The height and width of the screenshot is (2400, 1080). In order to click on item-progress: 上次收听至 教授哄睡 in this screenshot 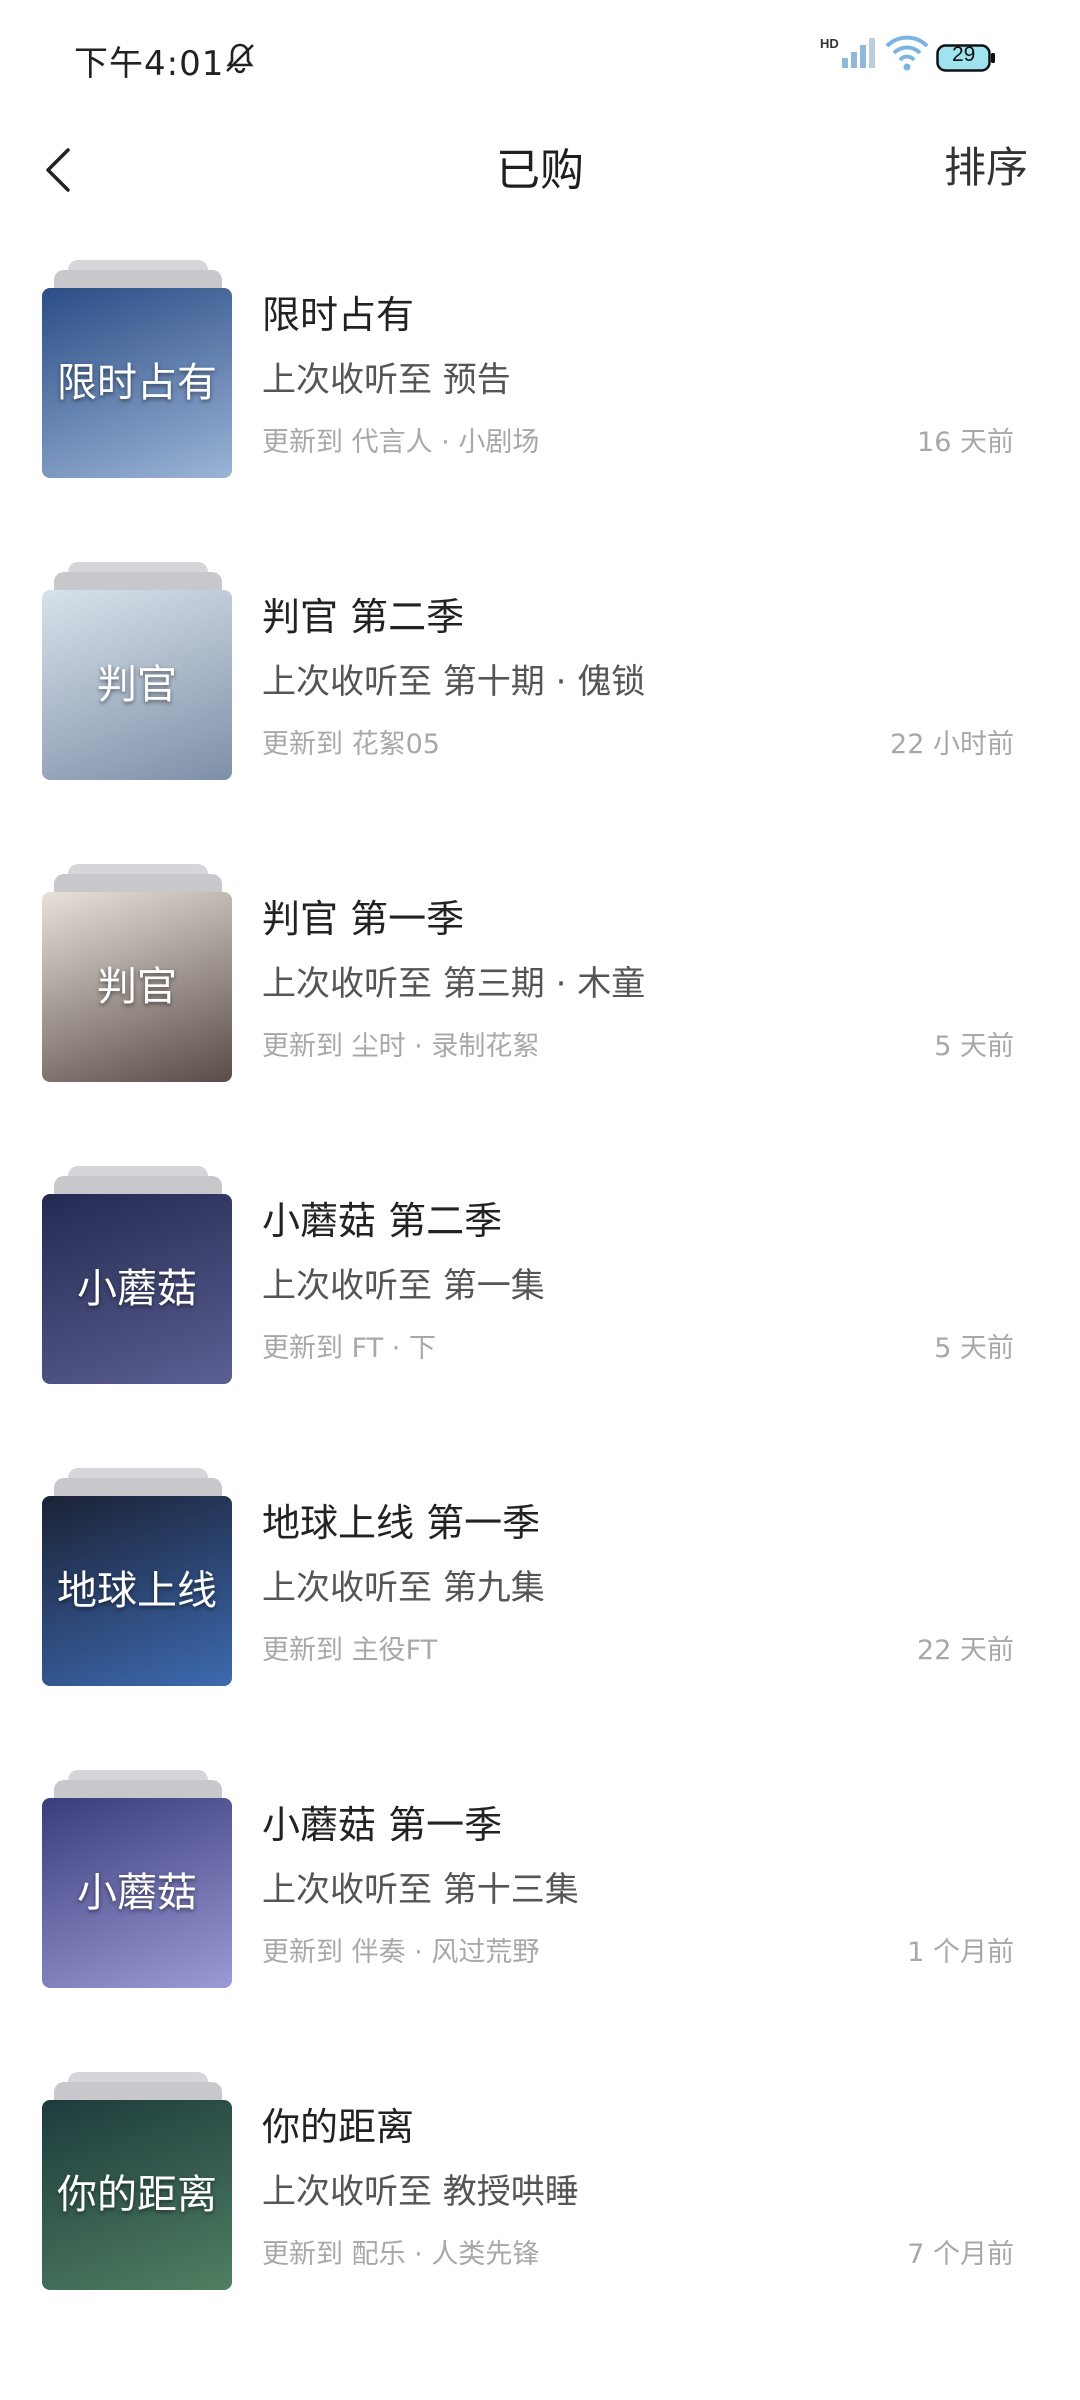, I will do `click(420, 2192)`.